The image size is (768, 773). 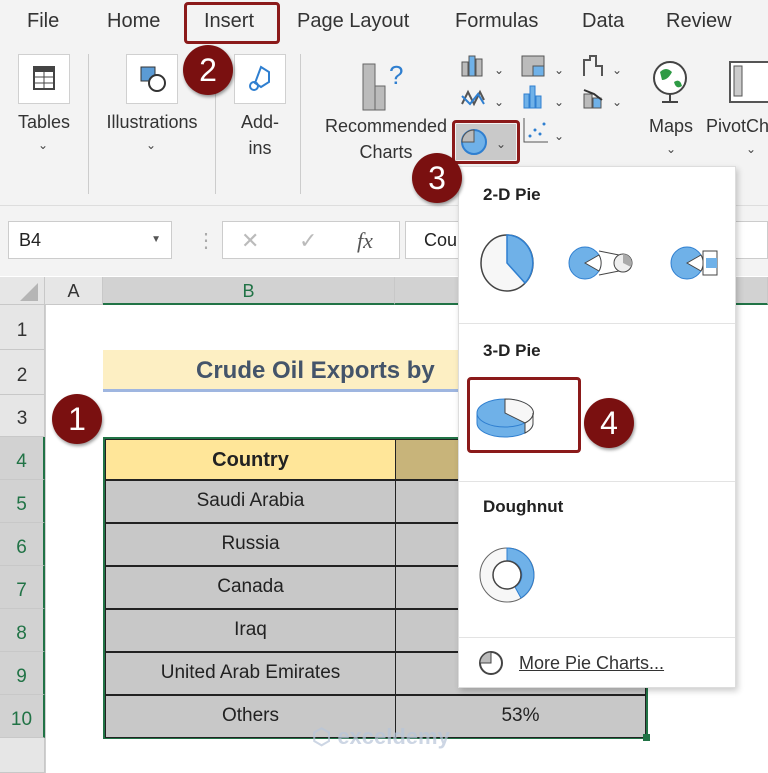 I want to click on pie-2d-options, so click(x=601, y=262).